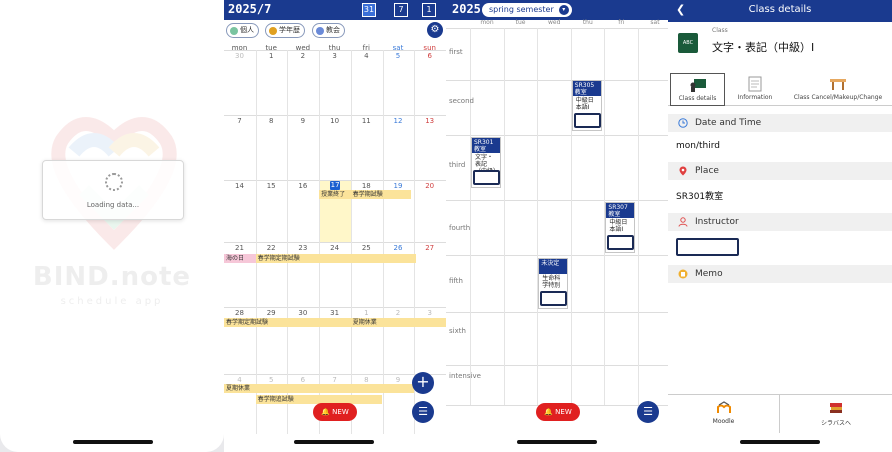 This screenshot has height=452, width=892. I want to click on tab-cancel-makeup-change: Class Cancel/Makeup/Change, so click(838, 89).